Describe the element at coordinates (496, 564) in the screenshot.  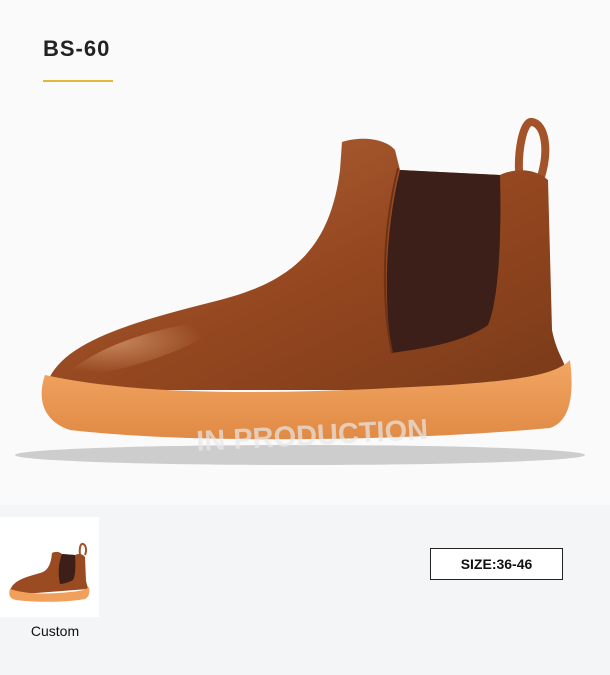
I see `size-range-badge: SIZE:36-46` at that location.